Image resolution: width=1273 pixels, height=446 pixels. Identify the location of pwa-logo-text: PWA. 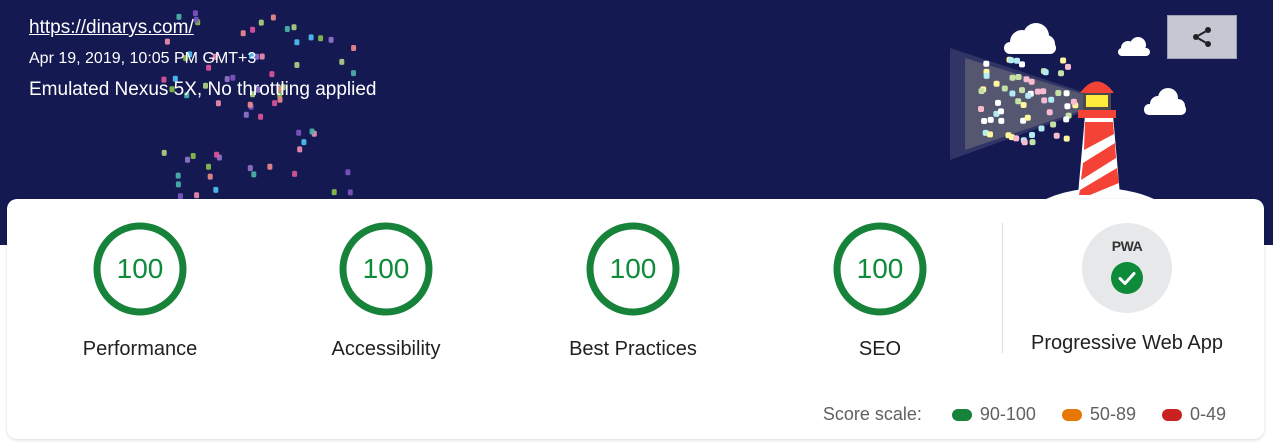
(1127, 246).